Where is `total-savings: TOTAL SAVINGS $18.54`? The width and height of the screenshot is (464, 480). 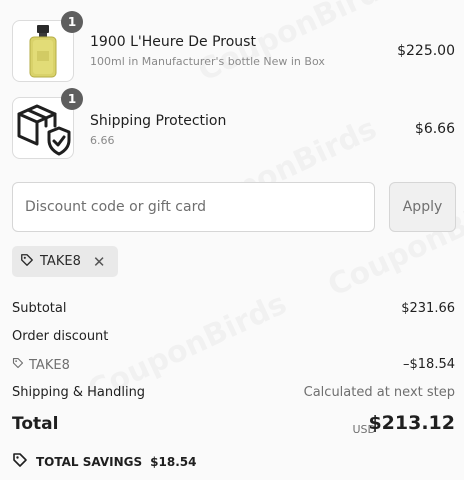 total-savings: TOTAL SAVINGS $18.54 is located at coordinates (104, 461).